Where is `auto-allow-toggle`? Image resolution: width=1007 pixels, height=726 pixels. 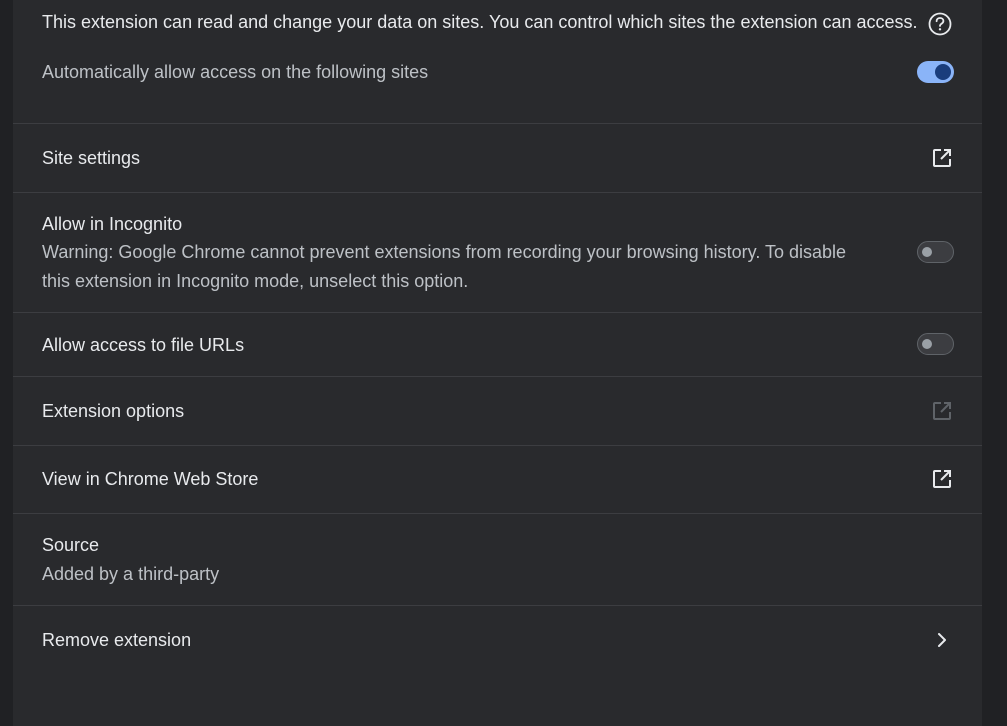 auto-allow-toggle is located at coordinates (935, 72).